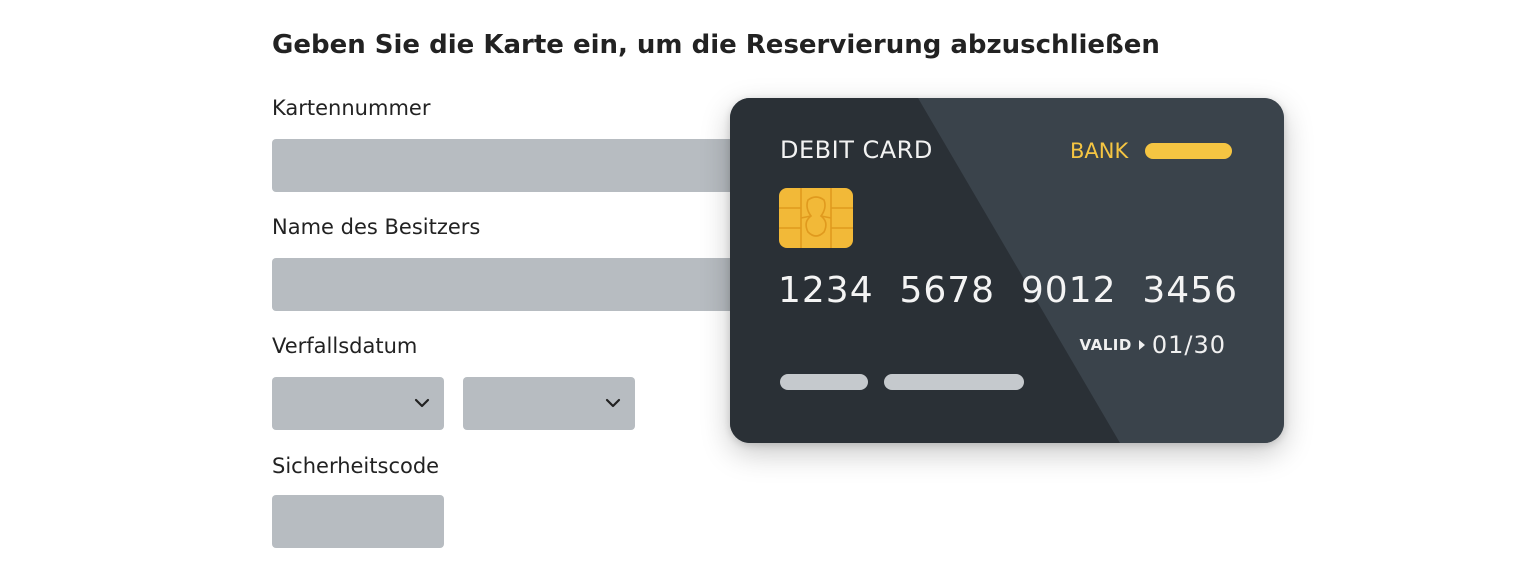 This screenshot has width=1536, height=582. Describe the element at coordinates (856, 150) in the screenshot. I see `card-type-label: DEBIT CARD` at that location.